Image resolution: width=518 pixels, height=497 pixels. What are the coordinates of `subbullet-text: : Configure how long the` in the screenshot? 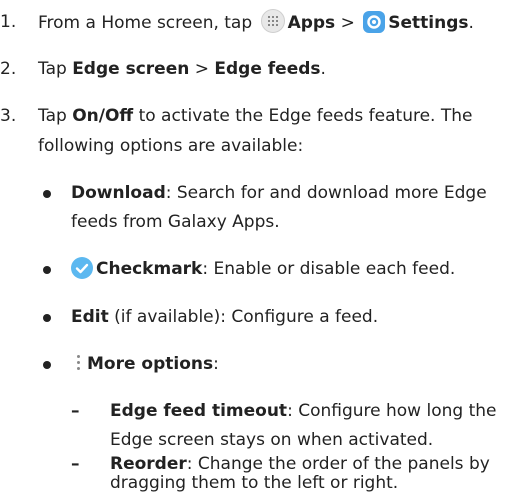 It's located at (392, 411).